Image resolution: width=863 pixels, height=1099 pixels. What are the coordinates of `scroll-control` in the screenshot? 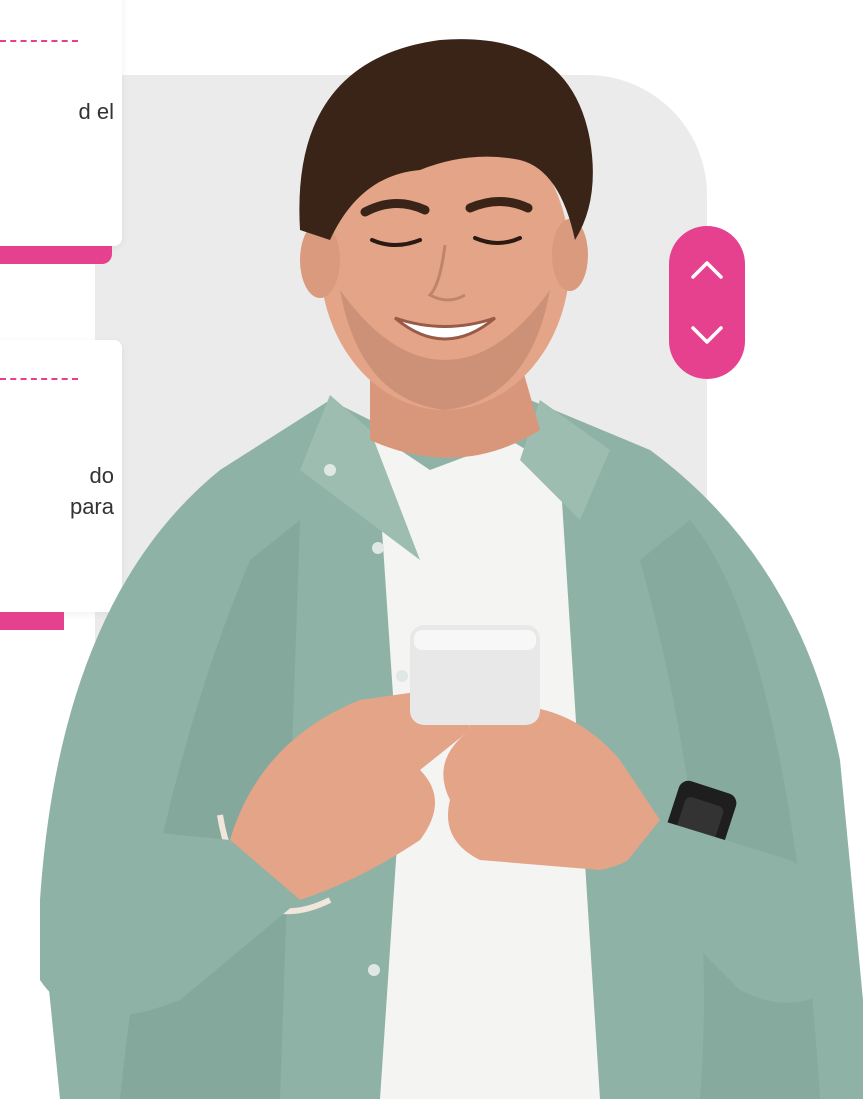 It's located at (707, 302).